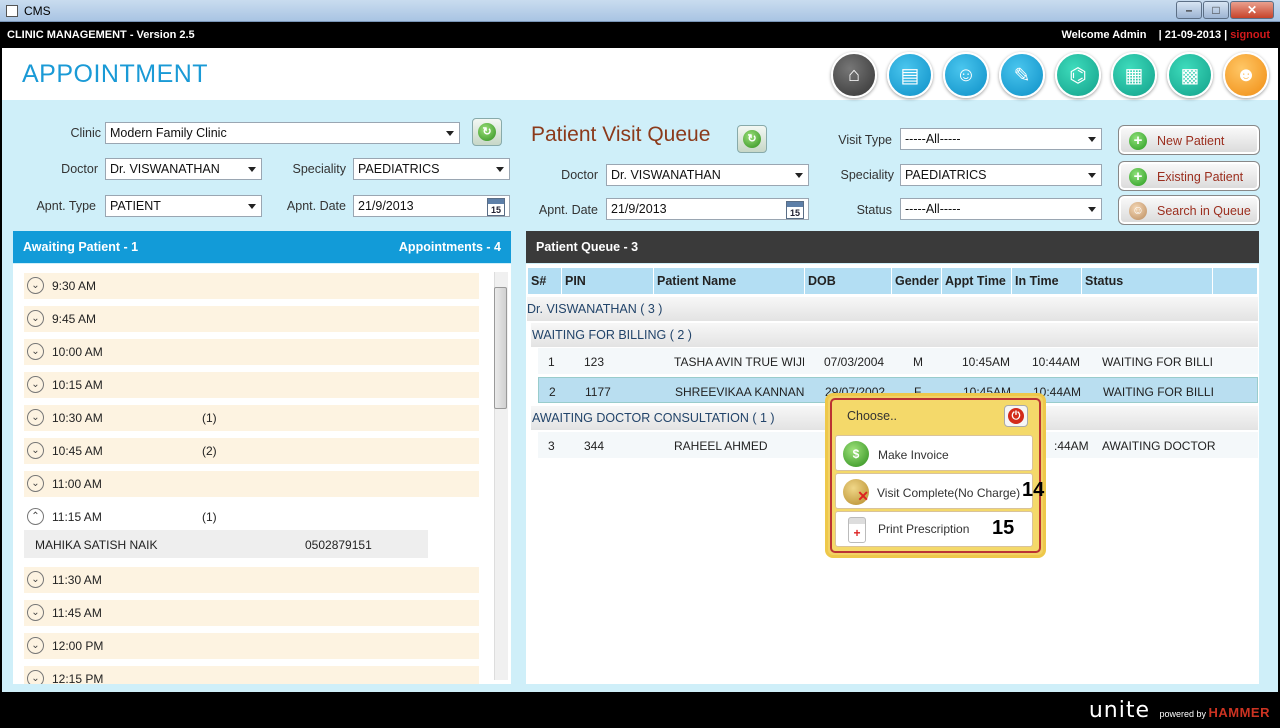  I want to click on users-icon: ☻, so click(1246, 75).